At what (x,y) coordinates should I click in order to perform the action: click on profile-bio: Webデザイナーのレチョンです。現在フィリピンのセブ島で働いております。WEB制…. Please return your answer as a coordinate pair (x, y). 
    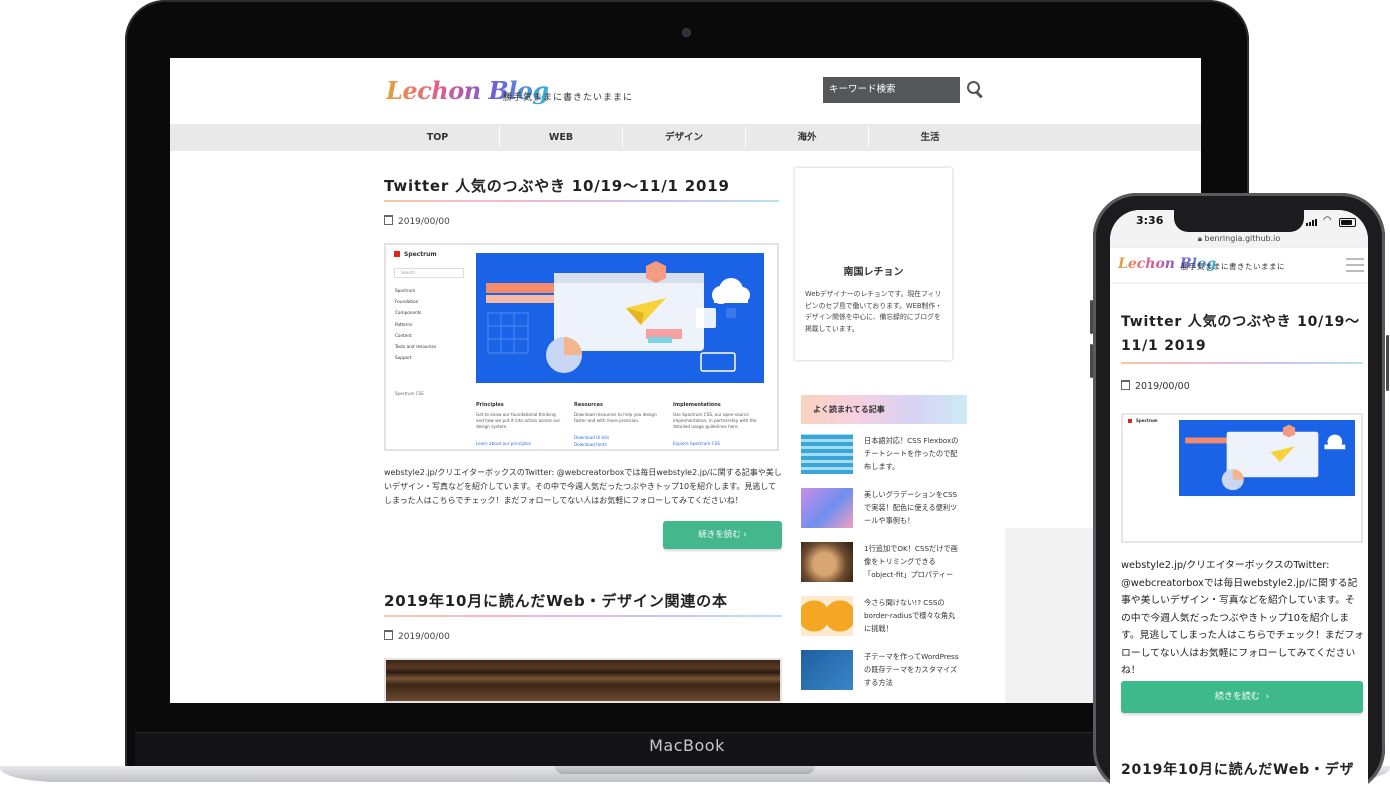
    Looking at the image, I should click on (873, 311).